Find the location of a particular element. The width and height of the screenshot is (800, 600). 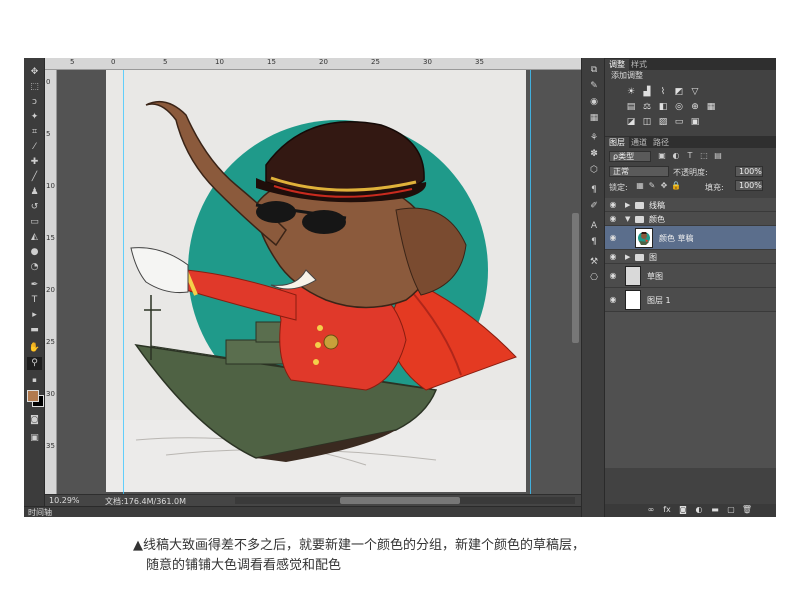

invert-icon: ◪ is located at coordinates (631, 122).